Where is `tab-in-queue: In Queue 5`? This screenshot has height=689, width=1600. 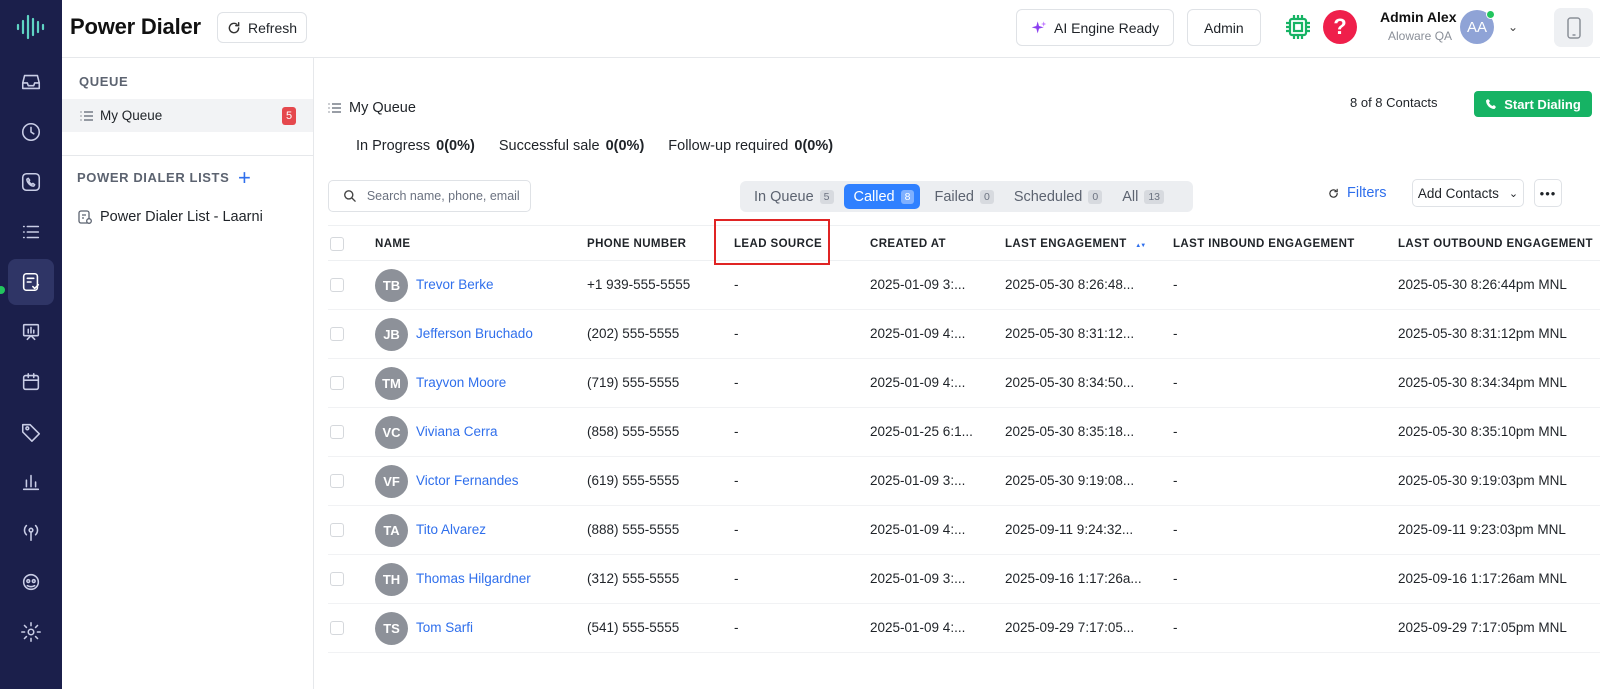 tab-in-queue: In Queue 5 is located at coordinates (792, 196).